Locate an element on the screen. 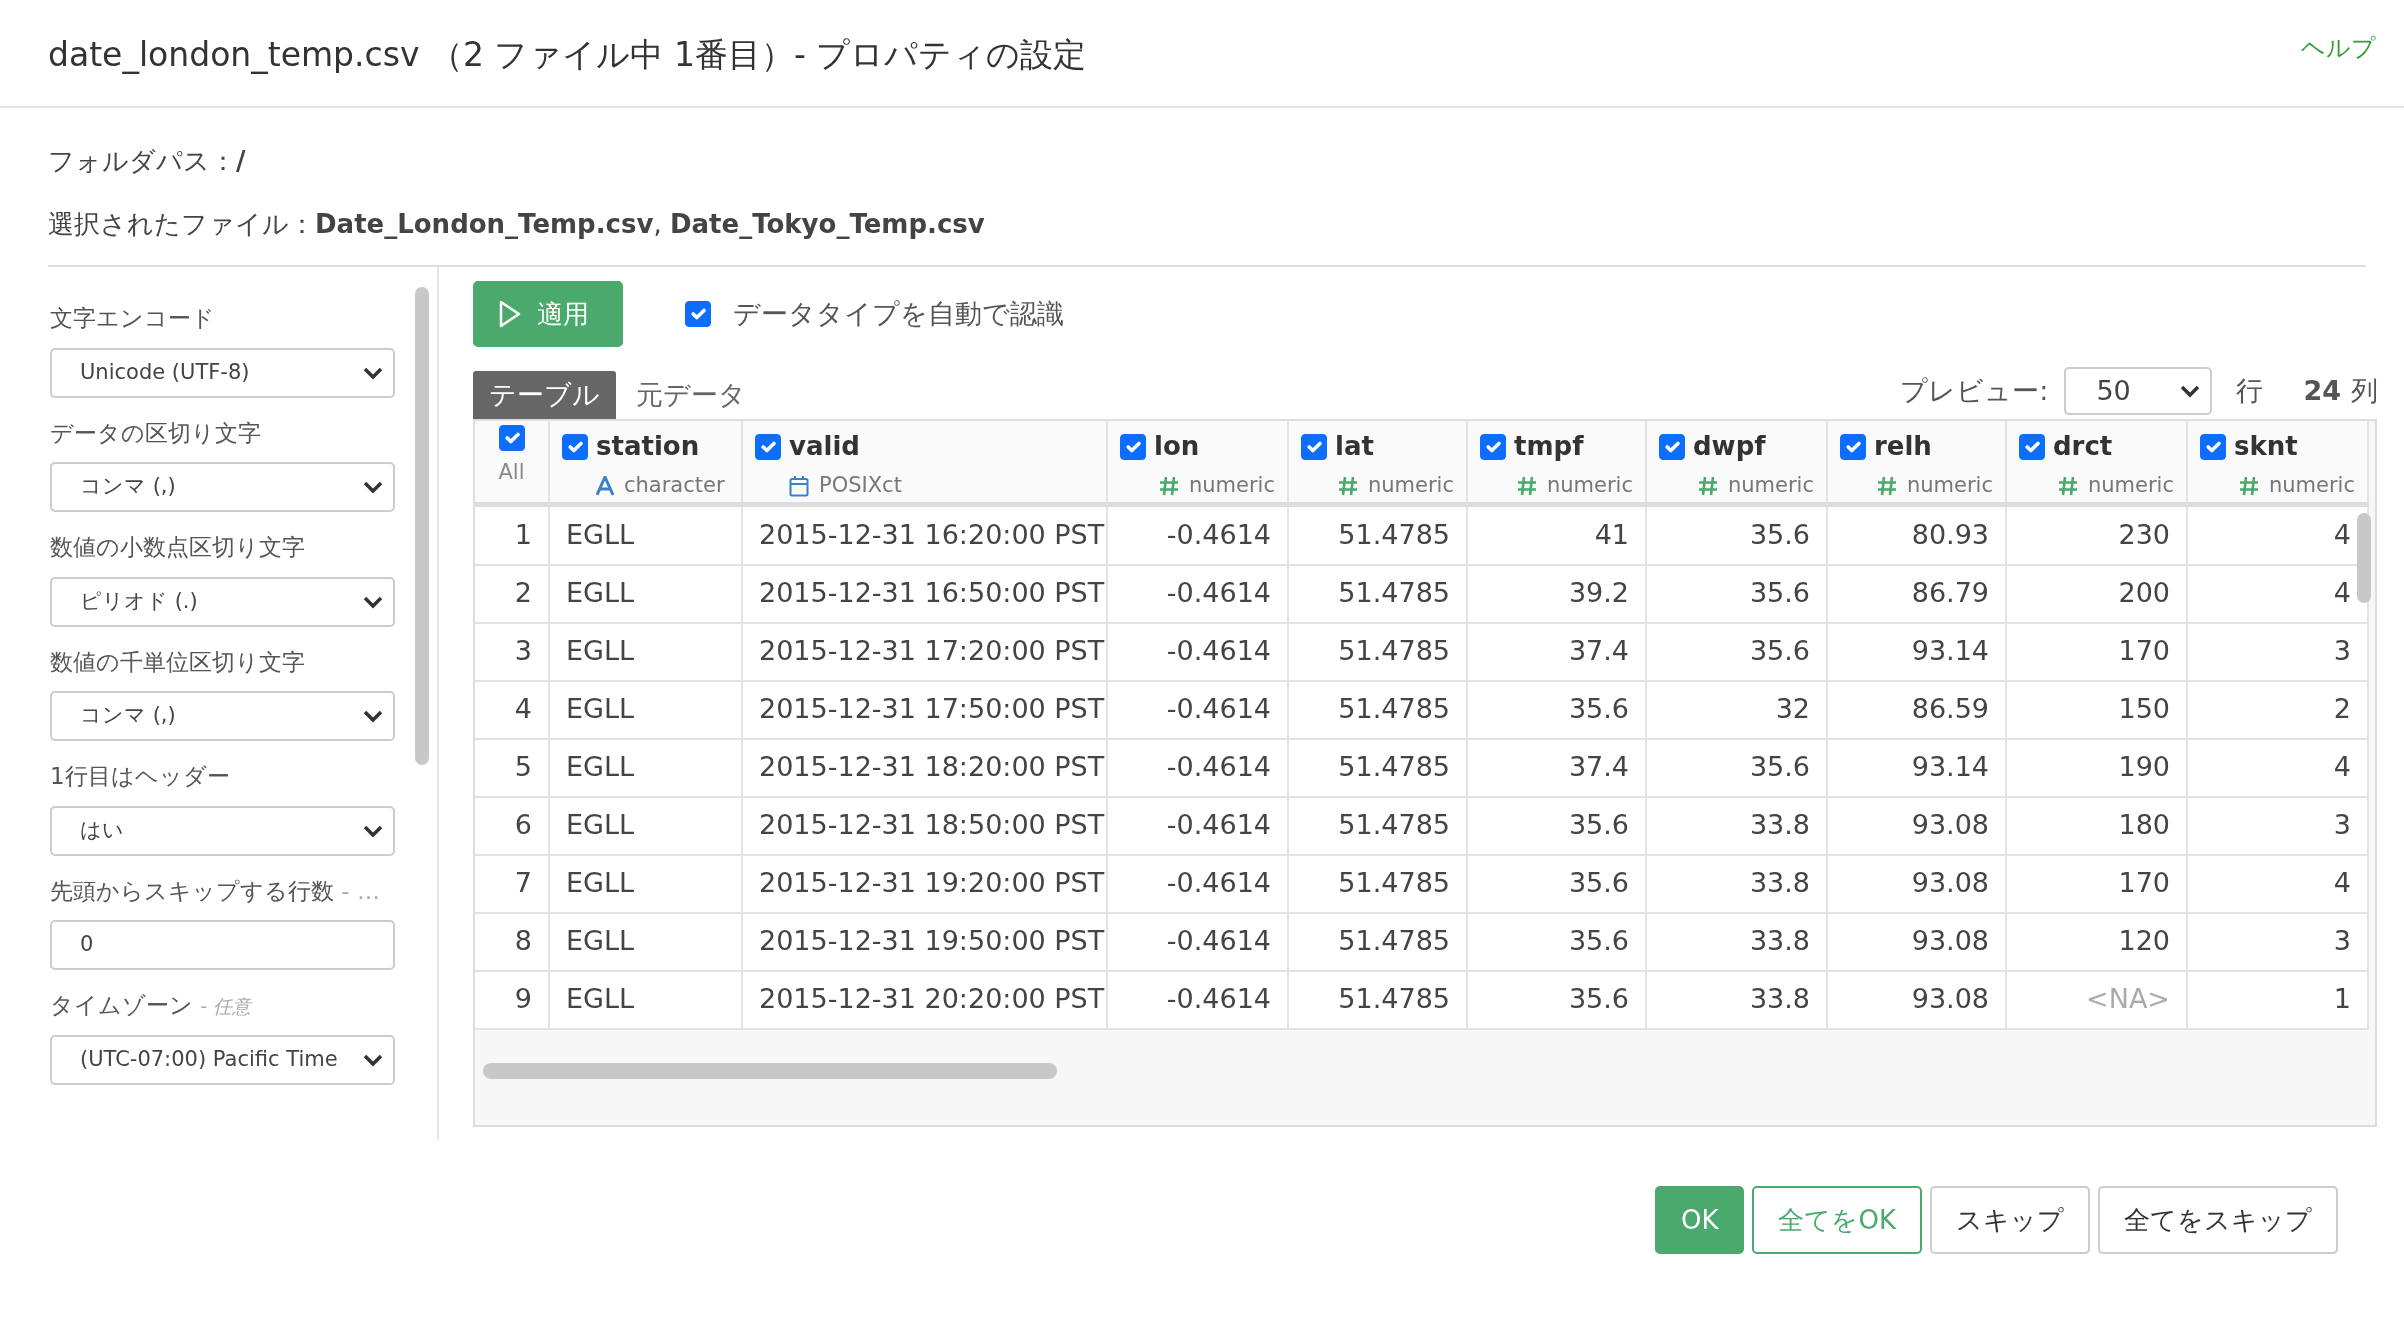  table-cell: 41 is located at coordinates (1556, 535).